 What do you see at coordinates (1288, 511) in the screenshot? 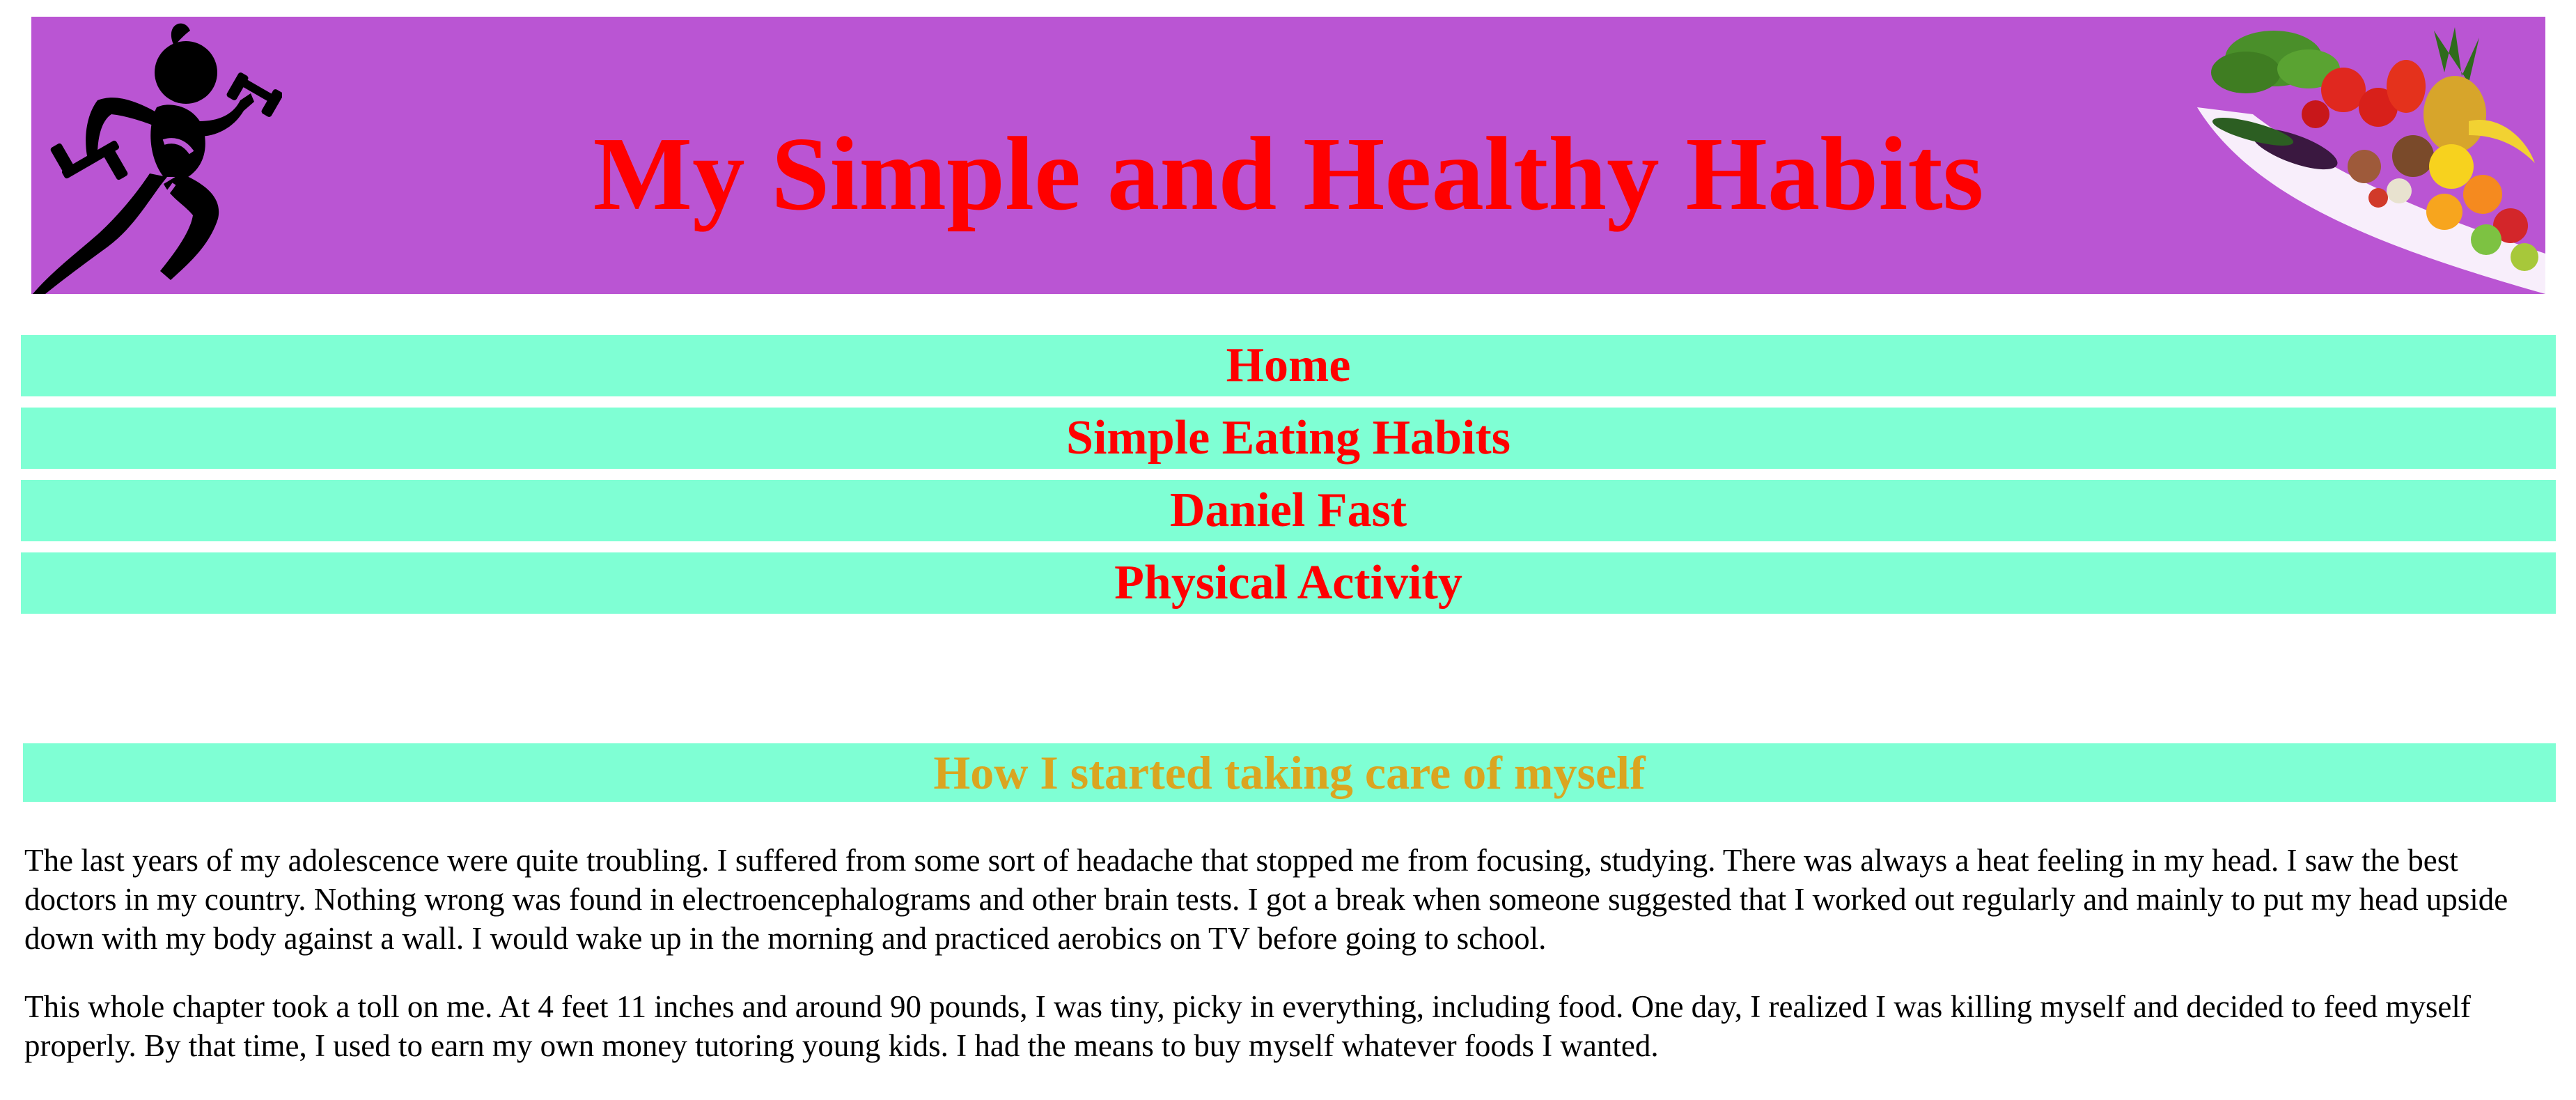
I see `nav-item-daniel-fast: Daniel Fast` at bounding box center [1288, 511].